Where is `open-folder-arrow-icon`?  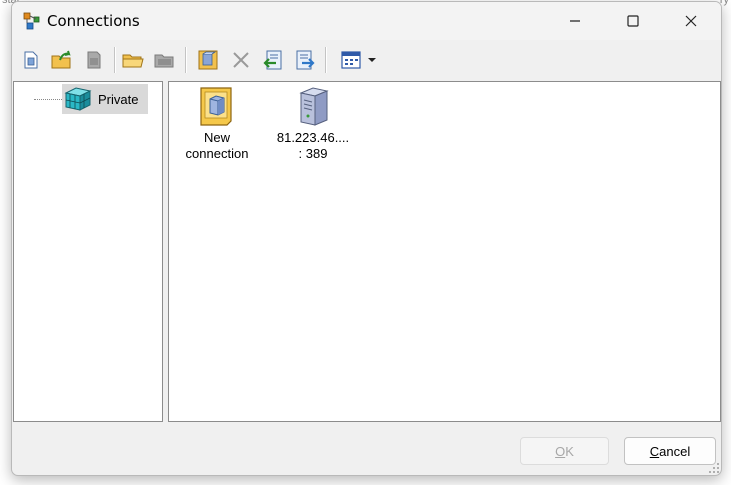
open-folder-arrow-icon is located at coordinates (61, 59).